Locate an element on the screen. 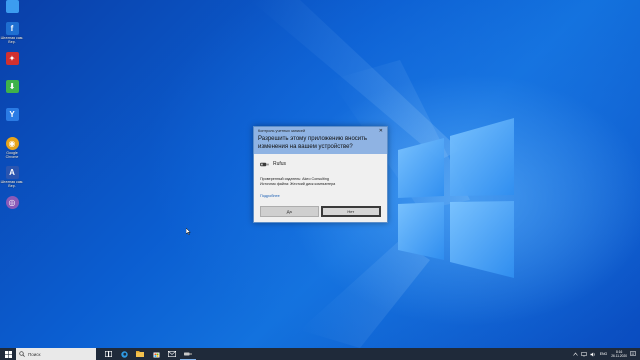 The image size is (640, 360). taskbar-mail is located at coordinates (172, 354).